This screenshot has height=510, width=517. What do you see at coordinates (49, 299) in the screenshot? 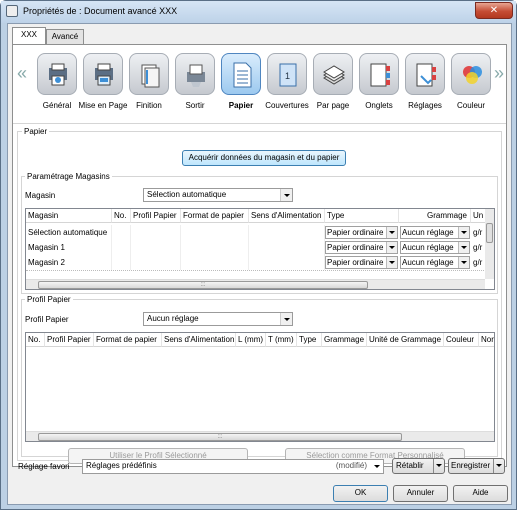
I see `profile-group-label: Profil Papier` at bounding box center [49, 299].